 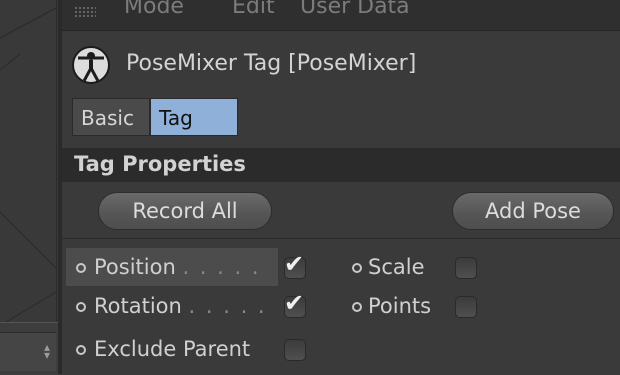 What do you see at coordinates (396, 267) in the screenshot?
I see `scale-label: Scale` at bounding box center [396, 267].